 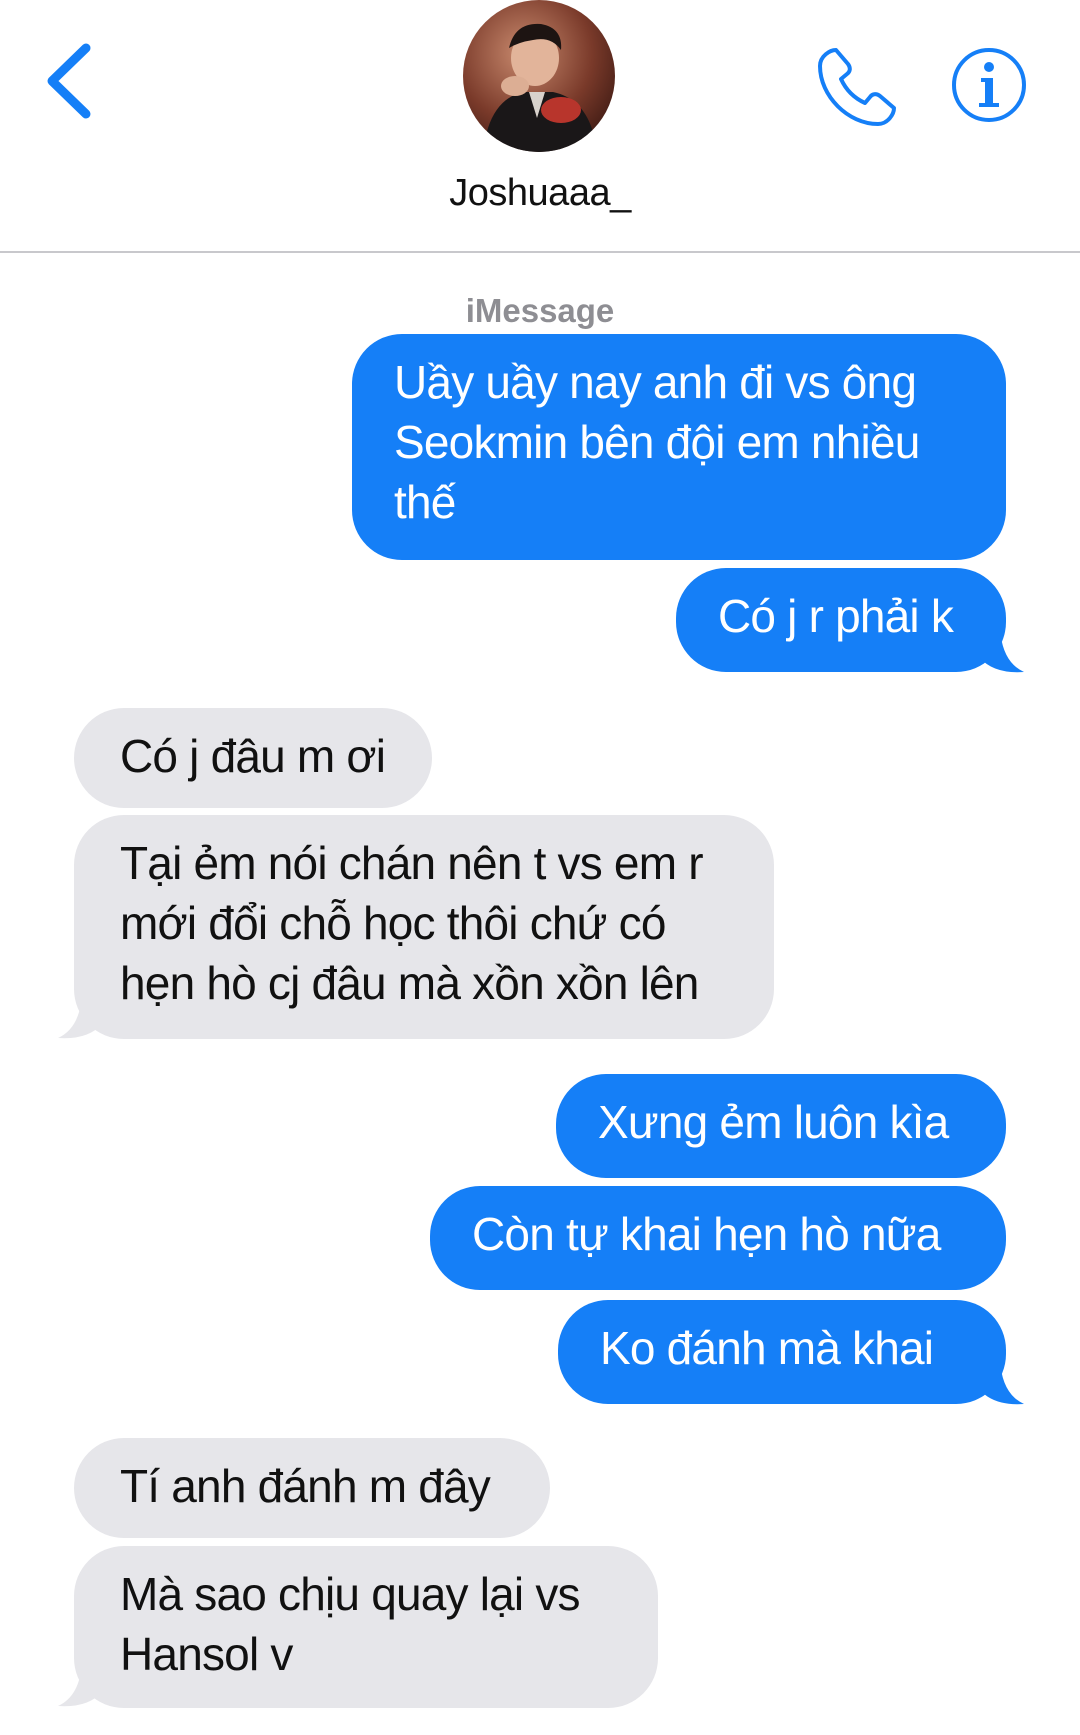 I want to click on message-text-line: Còn tự khai hẹn hò nữa, so click(x=706, y=1234).